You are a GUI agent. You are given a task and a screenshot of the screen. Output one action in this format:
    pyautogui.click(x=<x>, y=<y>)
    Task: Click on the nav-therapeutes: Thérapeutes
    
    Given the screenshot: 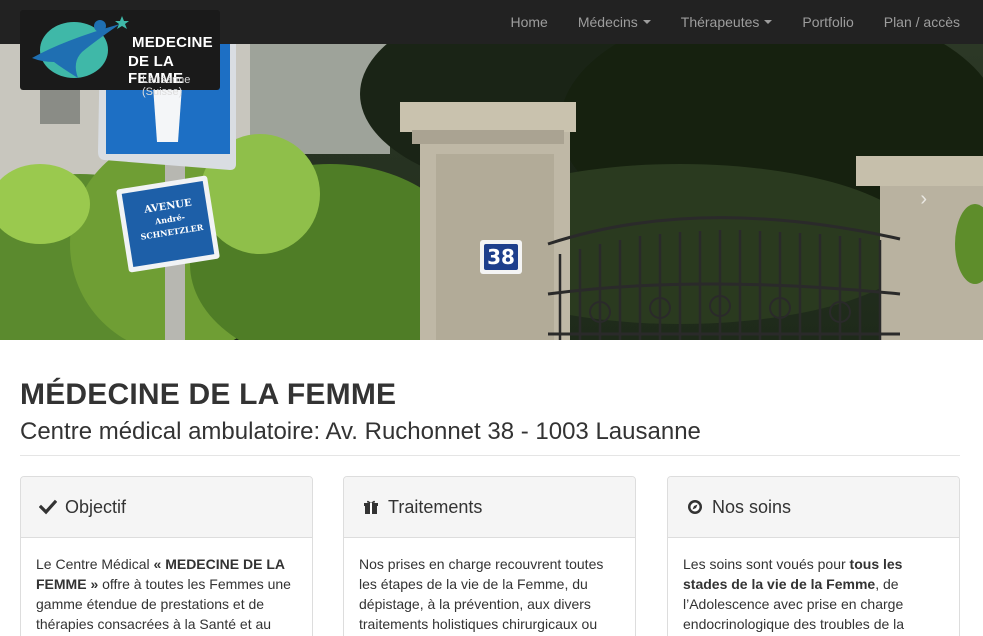 What is the action you would take?
    pyautogui.click(x=727, y=22)
    